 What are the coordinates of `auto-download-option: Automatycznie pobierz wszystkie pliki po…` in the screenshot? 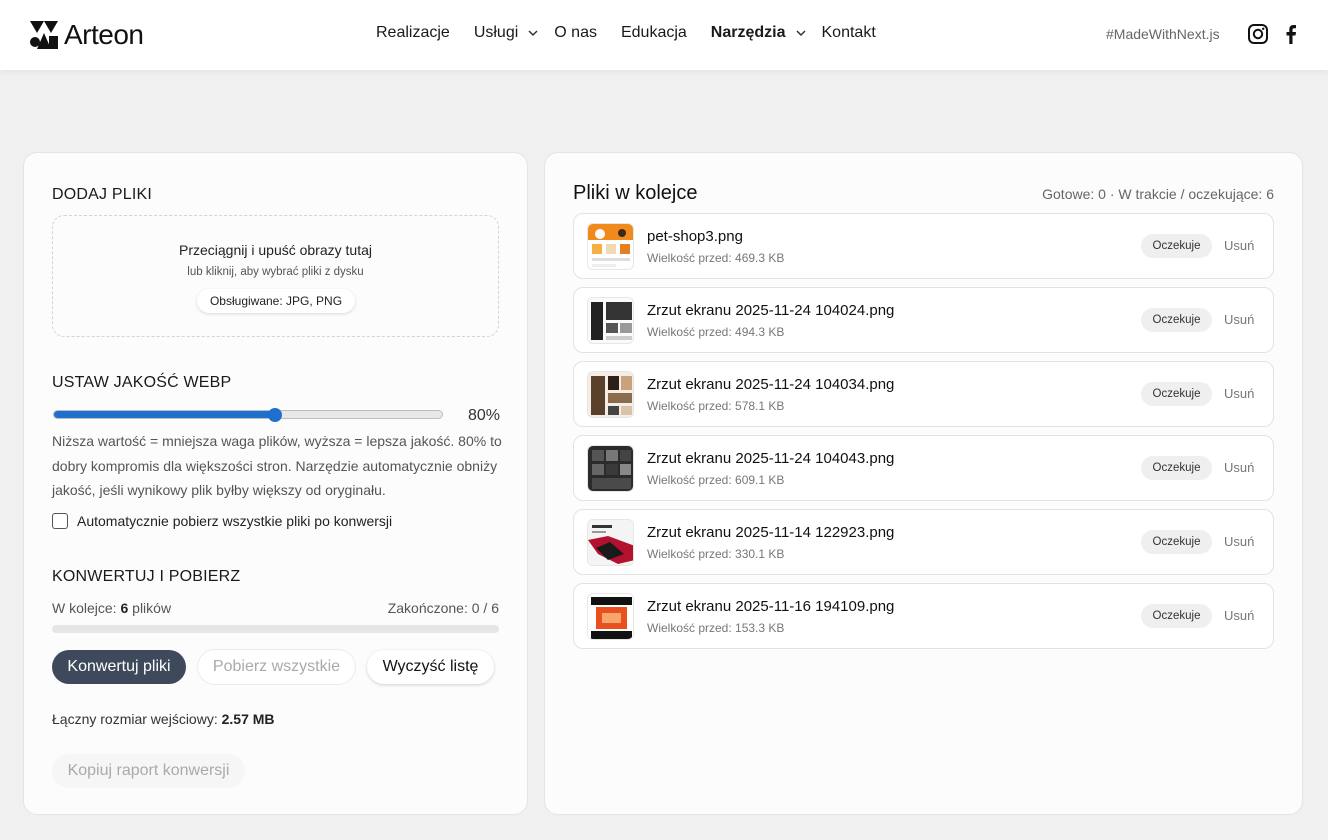 It's located at (222, 521).